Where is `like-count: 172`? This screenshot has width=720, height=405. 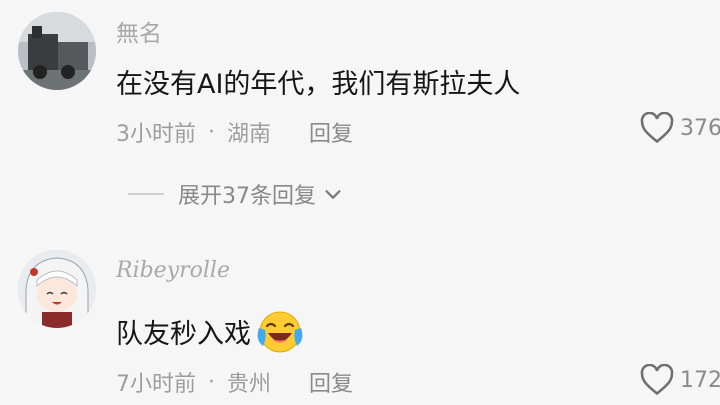
like-count: 172 is located at coordinates (700, 380).